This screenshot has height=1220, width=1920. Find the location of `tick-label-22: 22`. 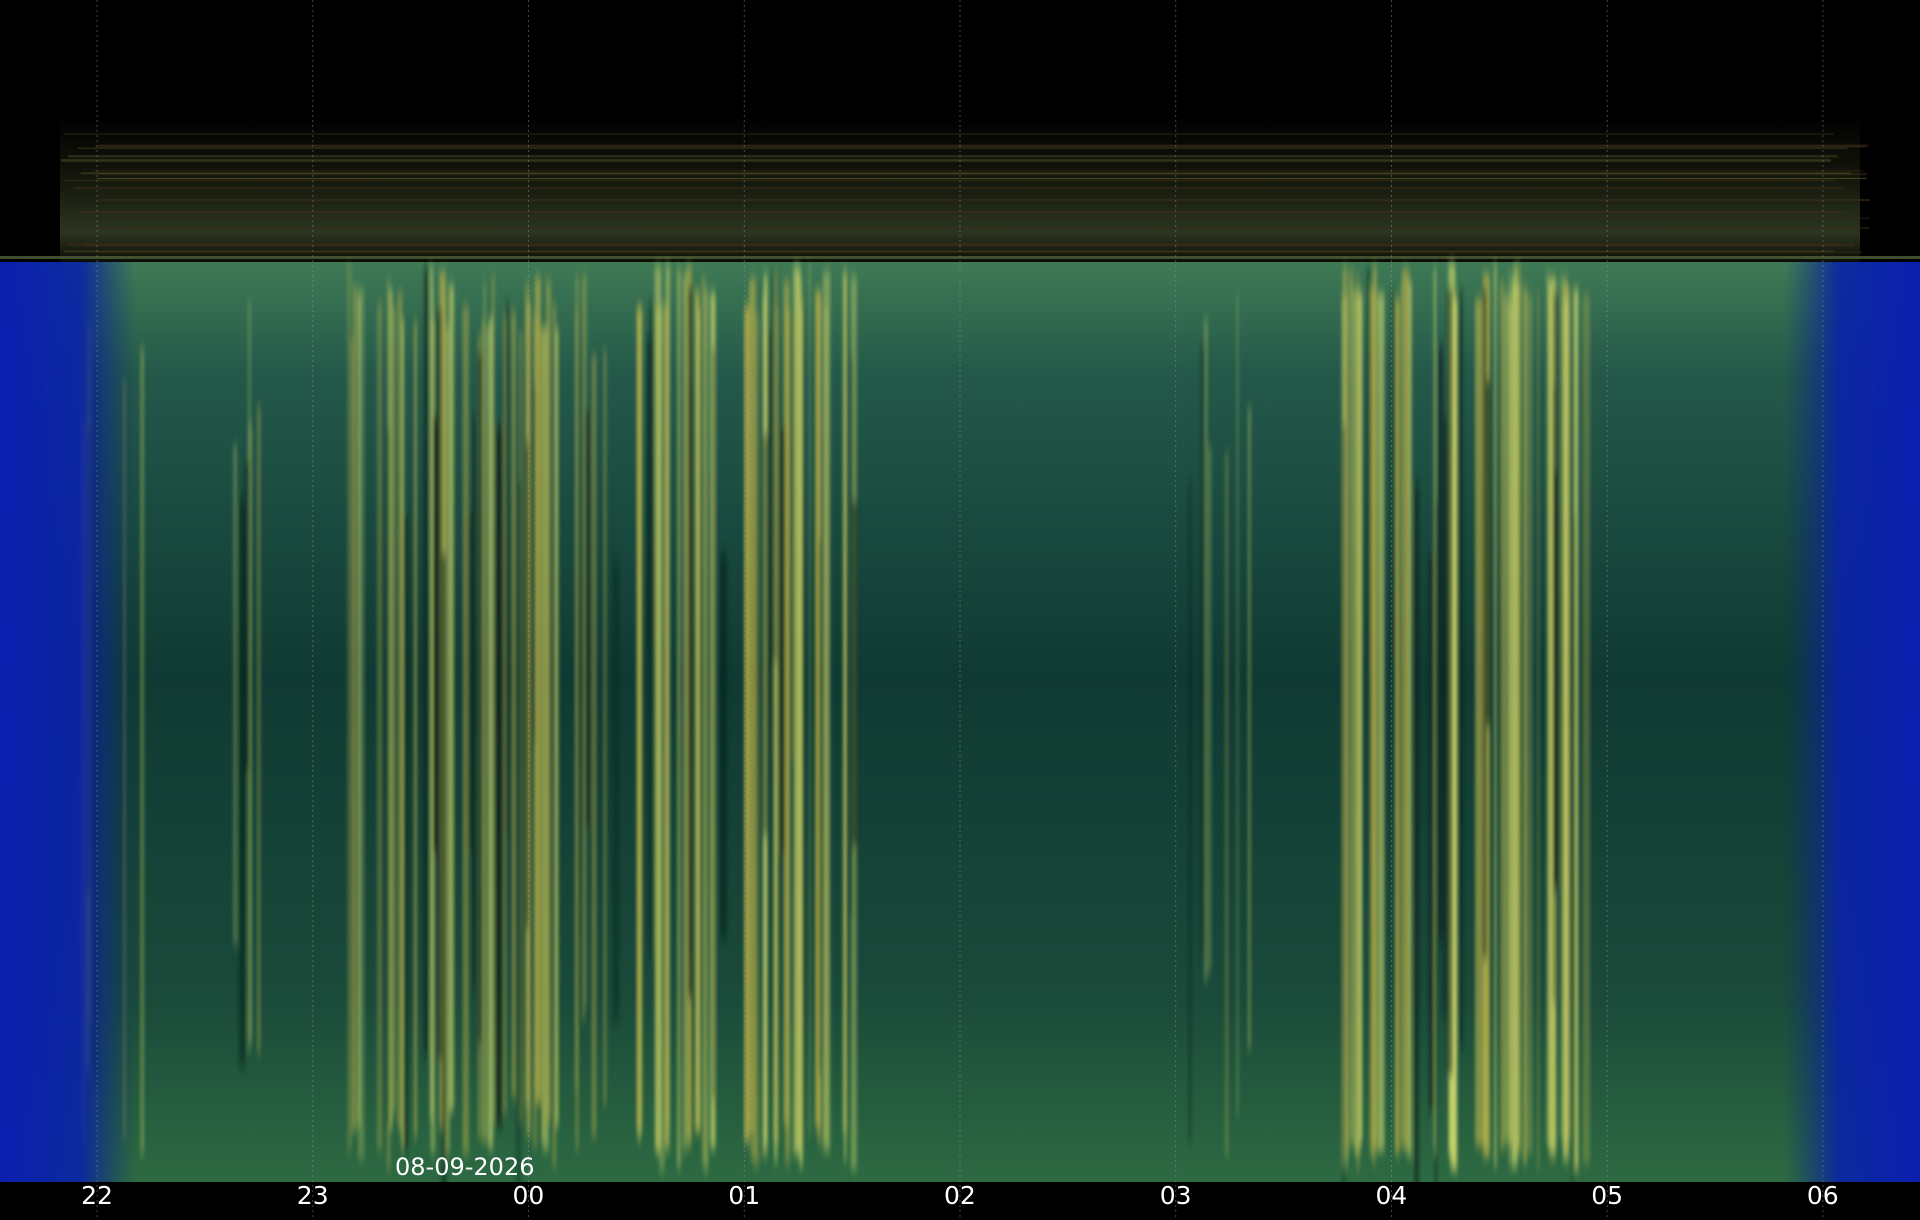

tick-label-22: 22 is located at coordinates (97, 1195).